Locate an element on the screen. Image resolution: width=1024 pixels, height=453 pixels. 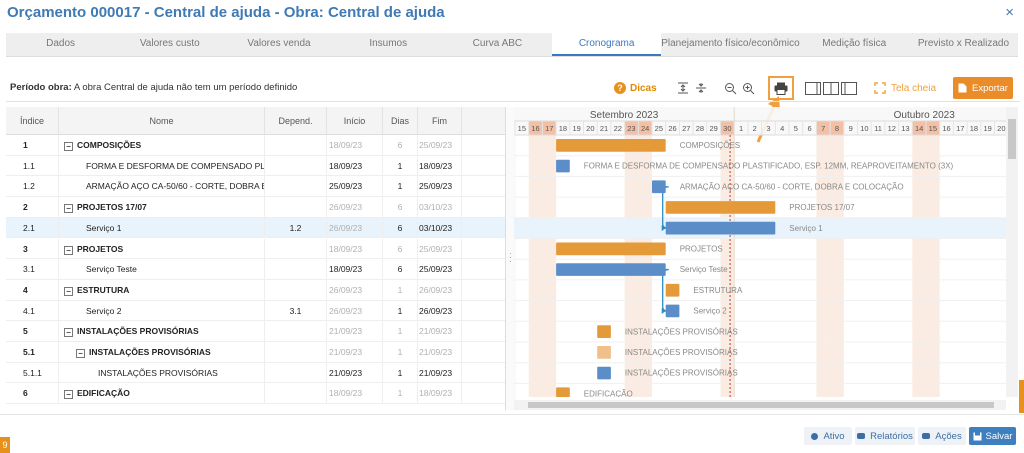
ativo-button: Ativo is located at coordinates (828, 436).